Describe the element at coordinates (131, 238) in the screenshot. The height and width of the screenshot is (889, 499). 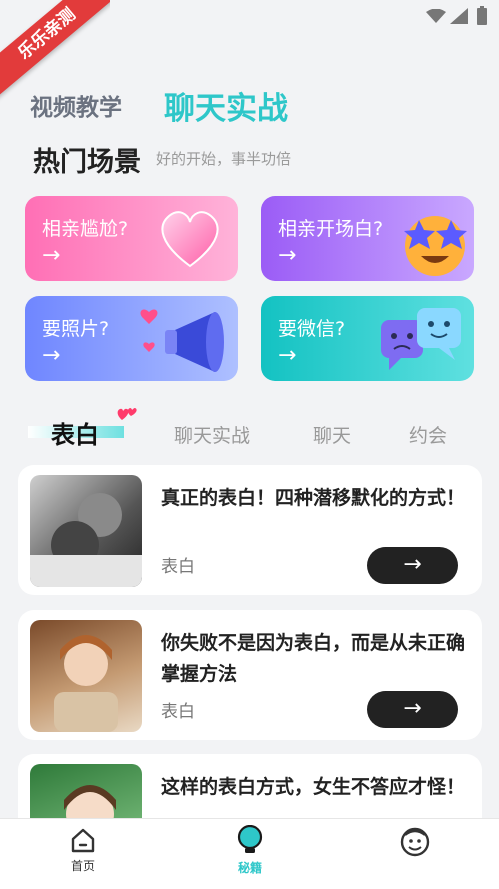
I see `scene-card-blind-date-awkward: 相亲尴尬? →` at that location.